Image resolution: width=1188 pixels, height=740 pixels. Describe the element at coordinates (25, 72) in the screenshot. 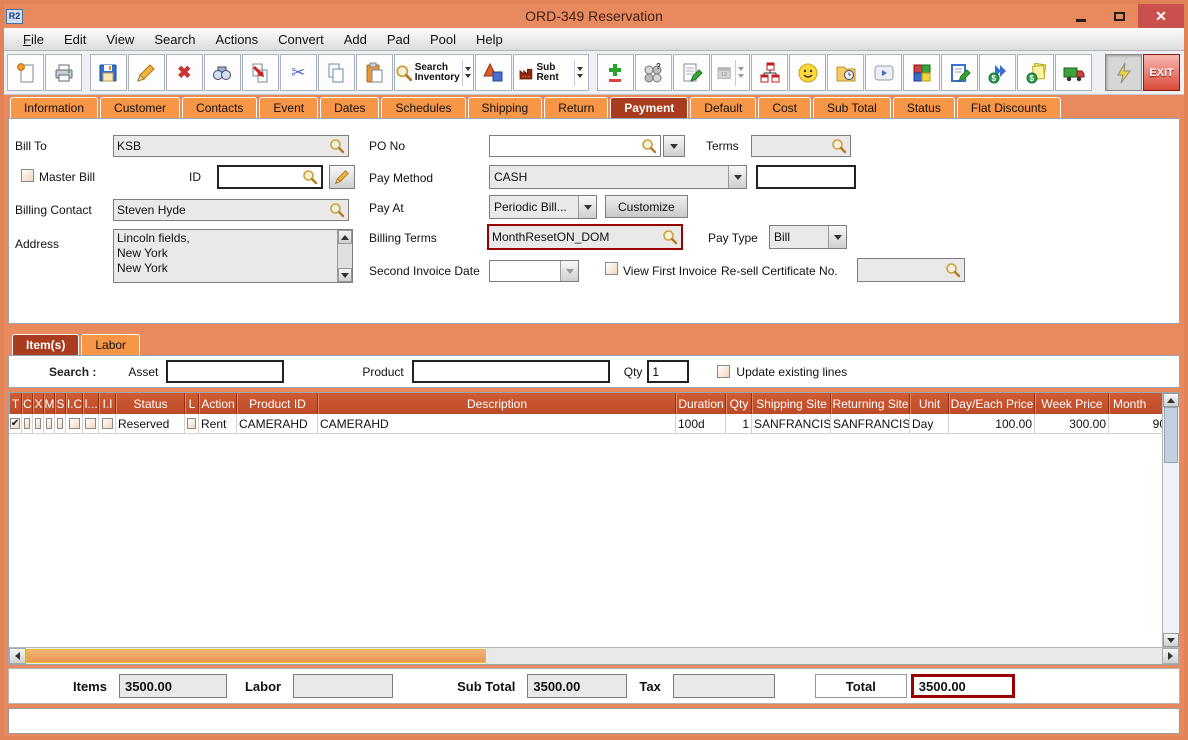

I see `new-document-button` at that location.